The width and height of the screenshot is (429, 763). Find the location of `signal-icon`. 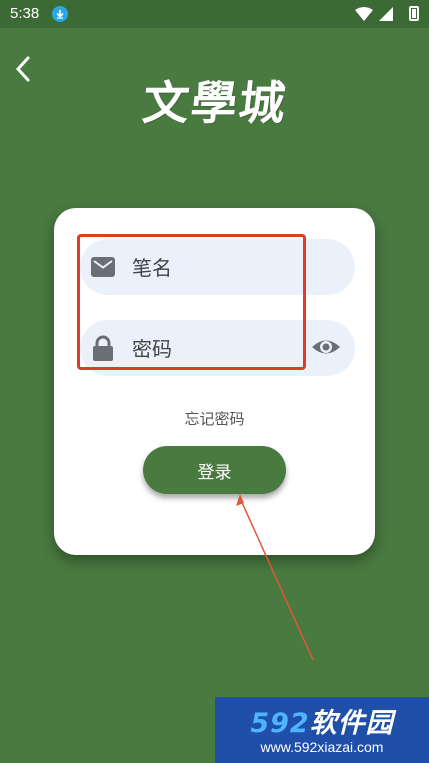

signal-icon is located at coordinates (386, 14).